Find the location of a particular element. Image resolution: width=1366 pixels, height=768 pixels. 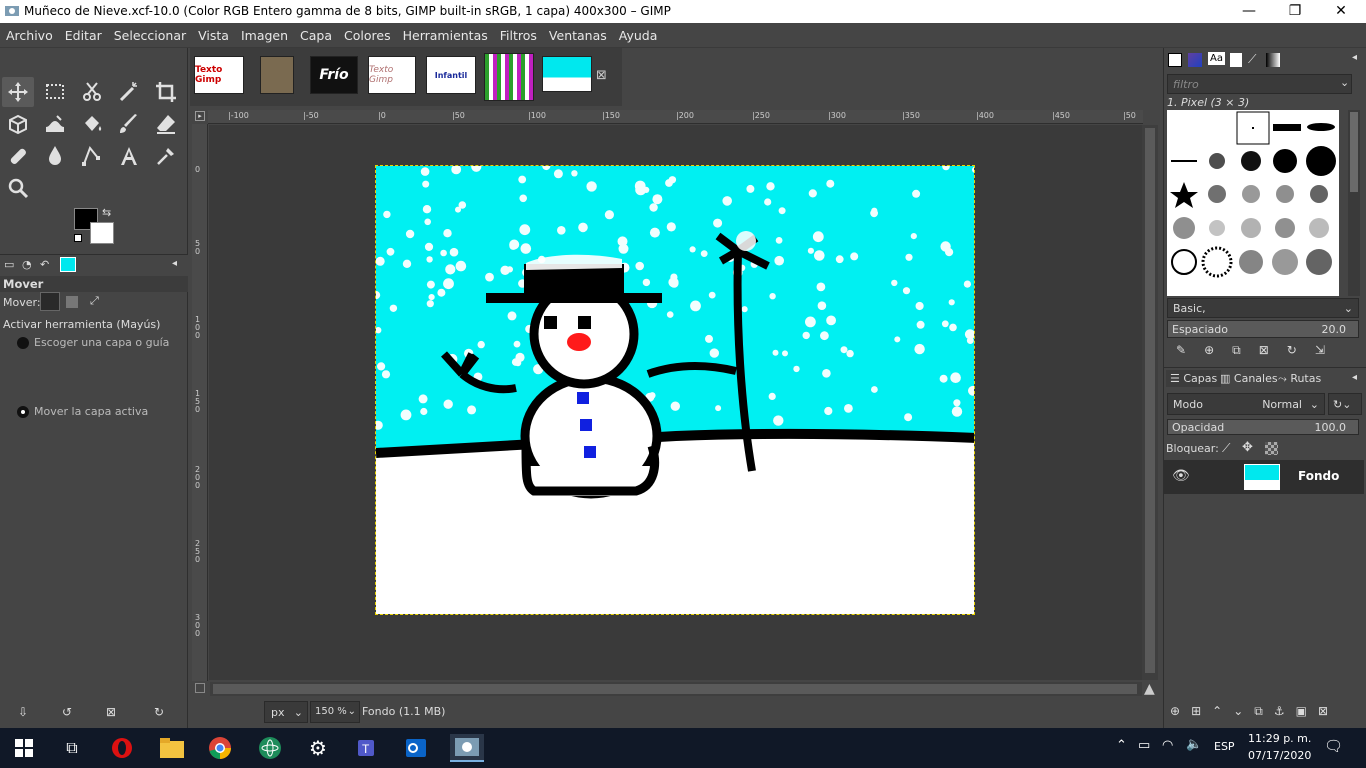

brush-scrollbar is located at coordinates (1354, 203).